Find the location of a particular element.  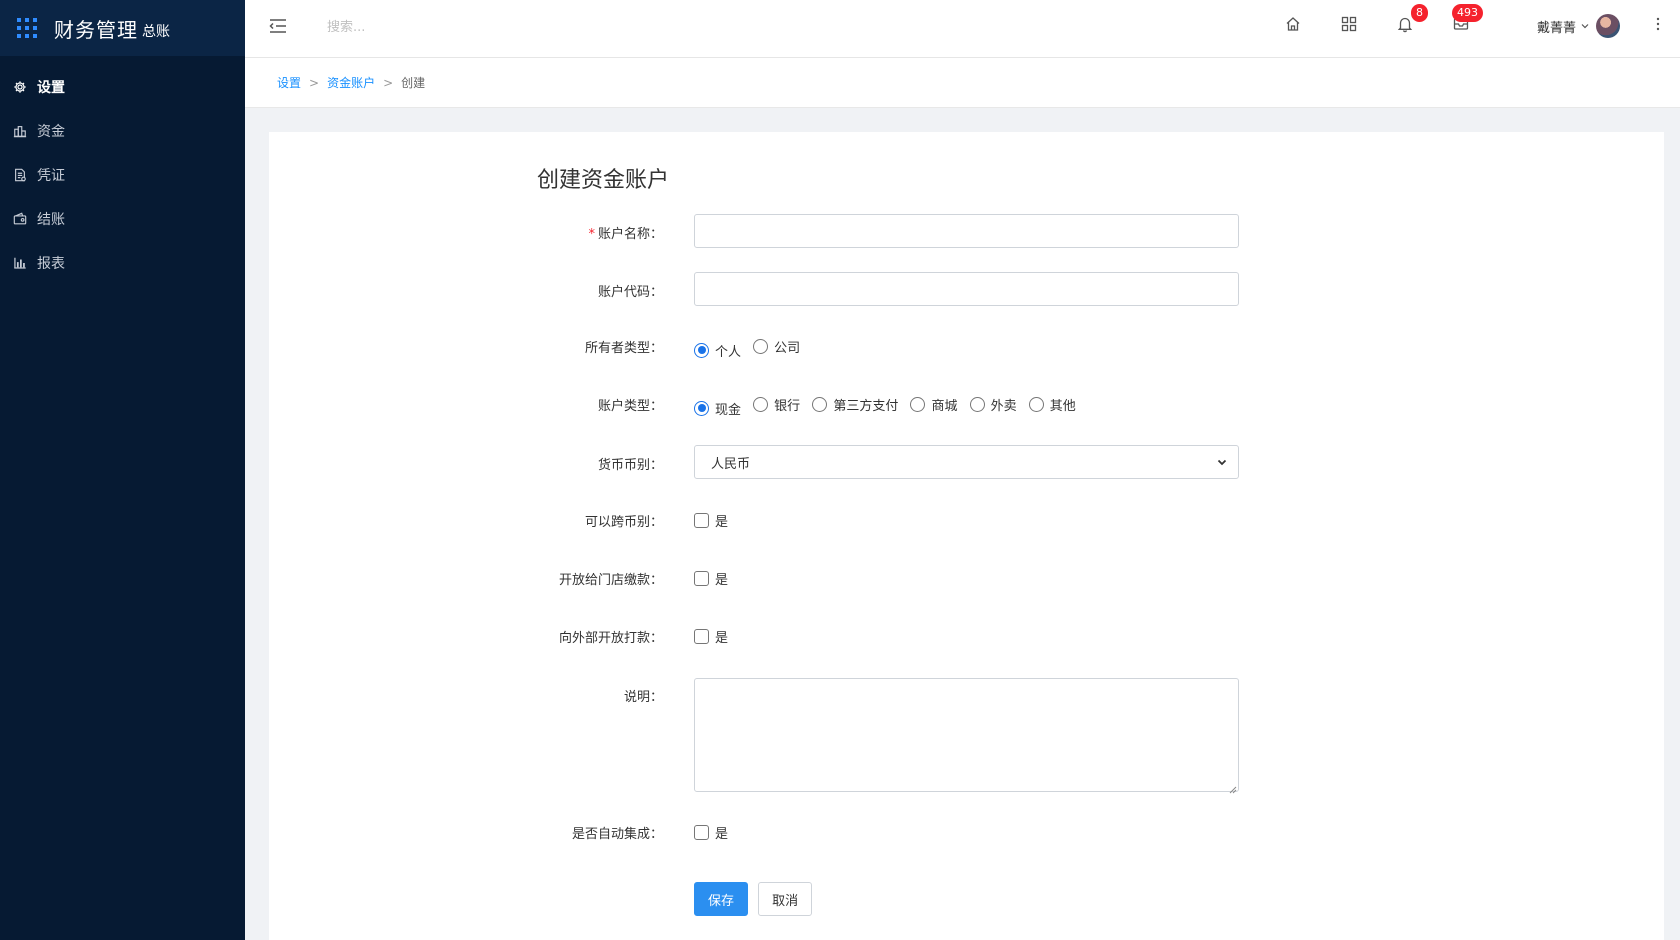

page-title: 创建资金账户 is located at coordinates (603, 180).